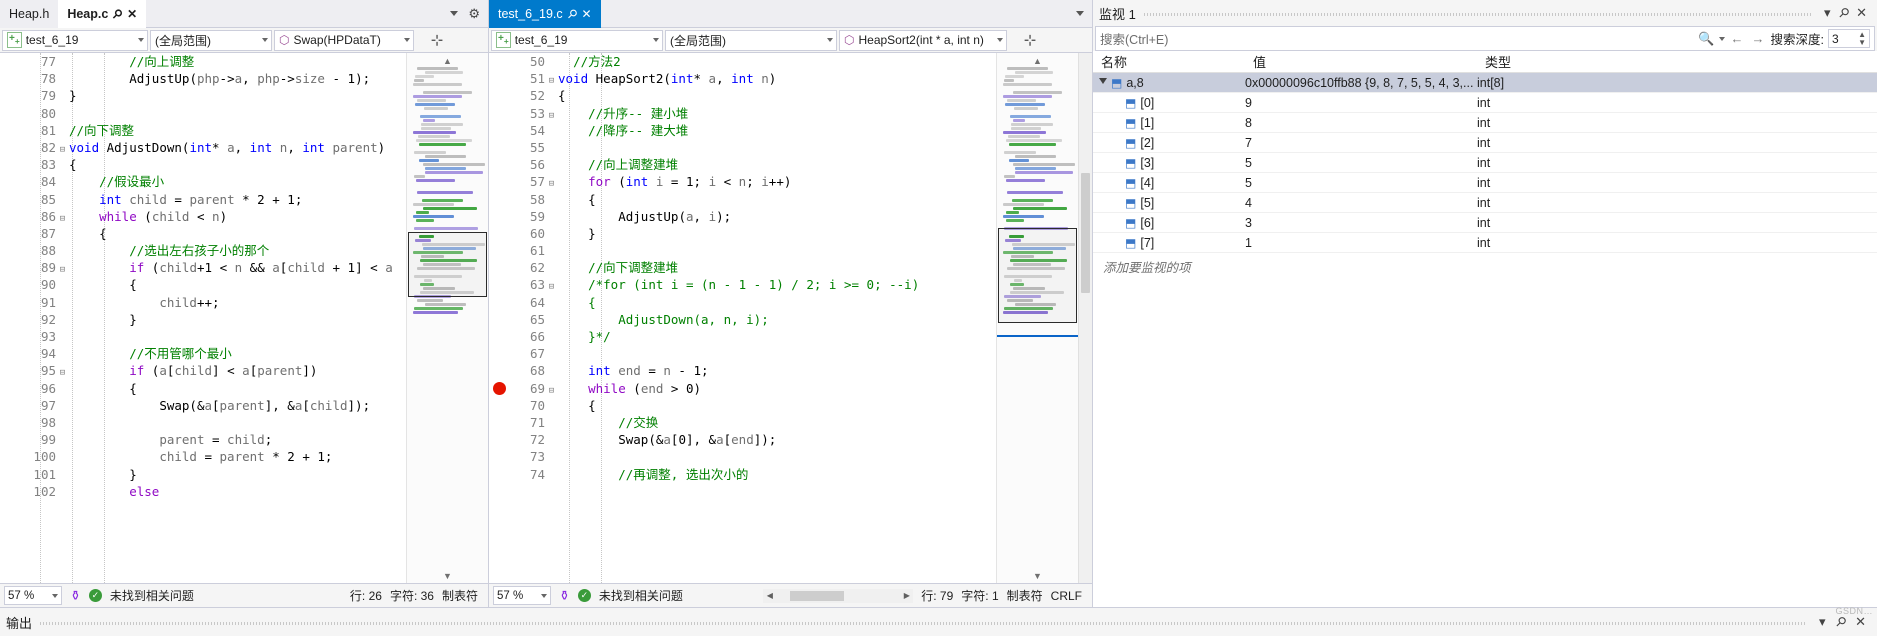 The height and width of the screenshot is (636, 1877). Describe the element at coordinates (753, 336) in the screenshot. I see `code-line: 66 }*/` at that location.